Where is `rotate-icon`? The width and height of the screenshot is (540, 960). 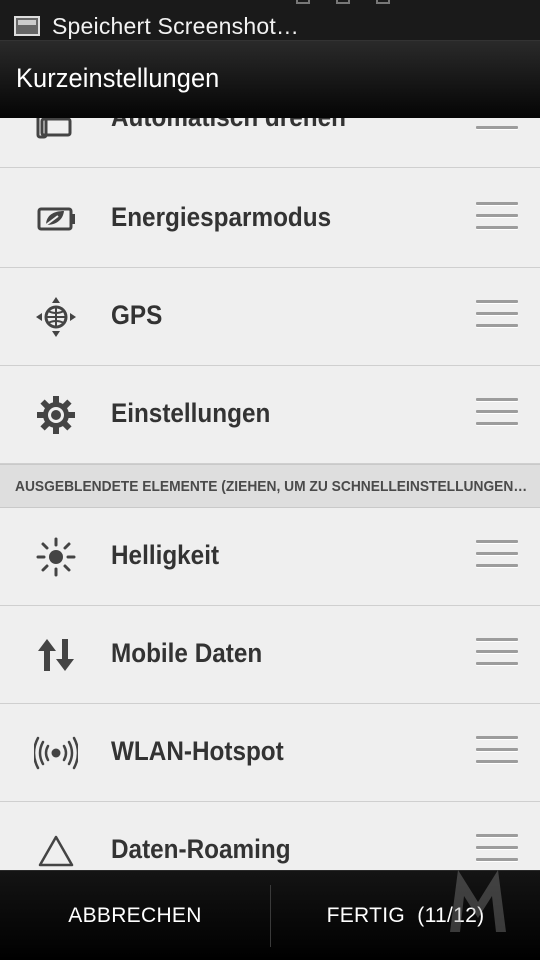
rotate-icon is located at coordinates (54, 128).